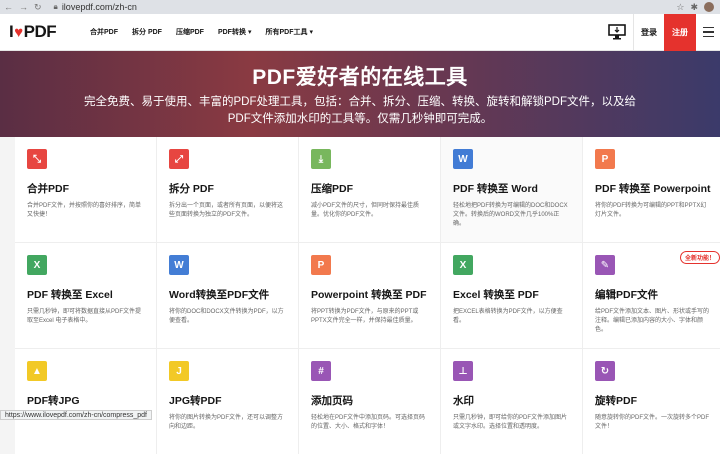 This screenshot has width=720, height=454. I want to click on tool-title: PDF 转换至 Powerpoint, so click(653, 188).